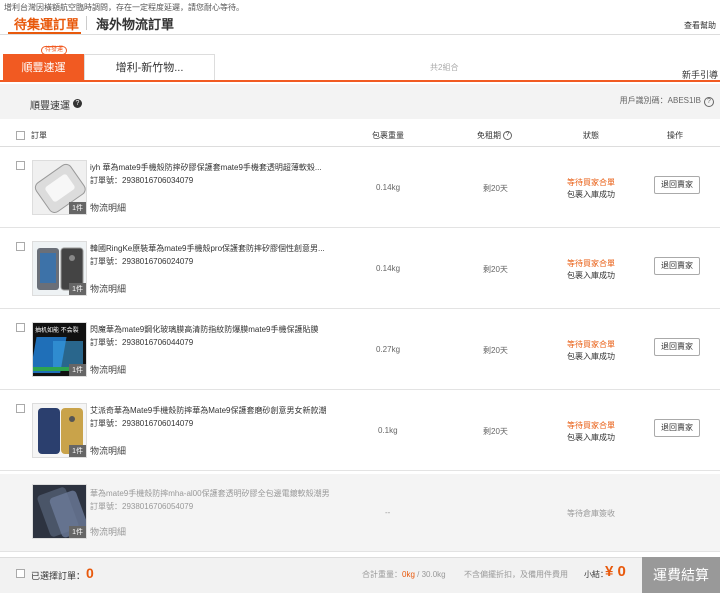 The height and width of the screenshot is (593, 720). I want to click on beginner-guide-link: 新手引導, so click(700, 74).